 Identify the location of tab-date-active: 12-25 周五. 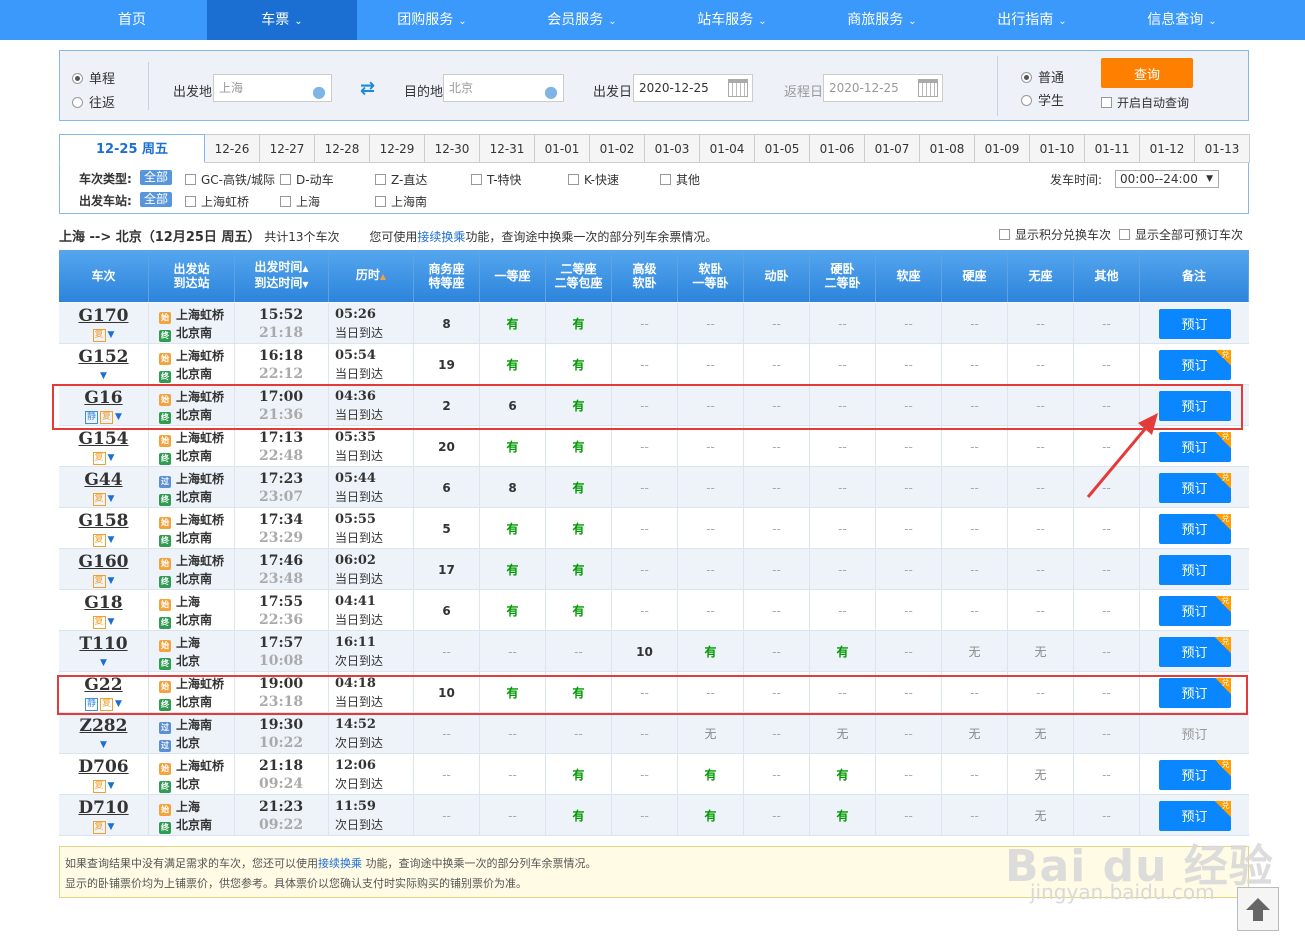
(132, 148).